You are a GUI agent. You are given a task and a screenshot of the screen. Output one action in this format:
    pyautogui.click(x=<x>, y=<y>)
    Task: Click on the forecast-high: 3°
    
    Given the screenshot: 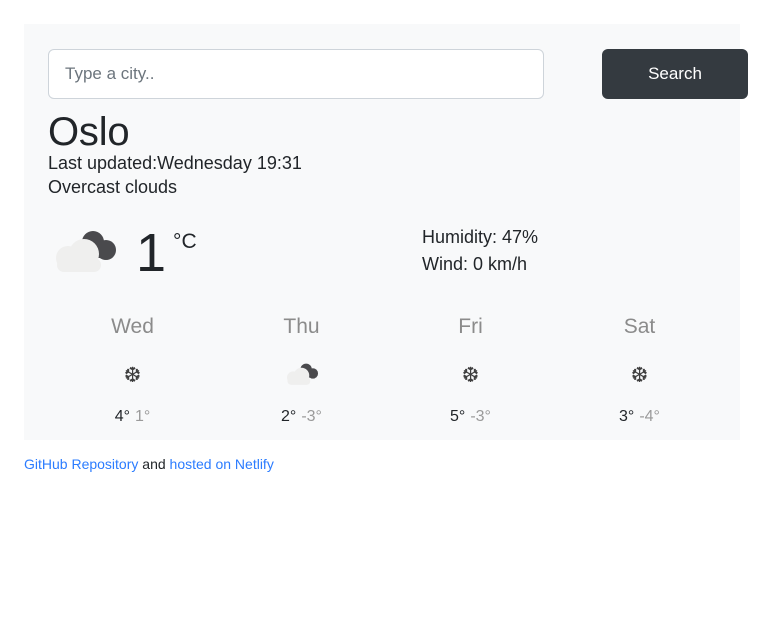 What is the action you would take?
    pyautogui.click(x=627, y=417)
    